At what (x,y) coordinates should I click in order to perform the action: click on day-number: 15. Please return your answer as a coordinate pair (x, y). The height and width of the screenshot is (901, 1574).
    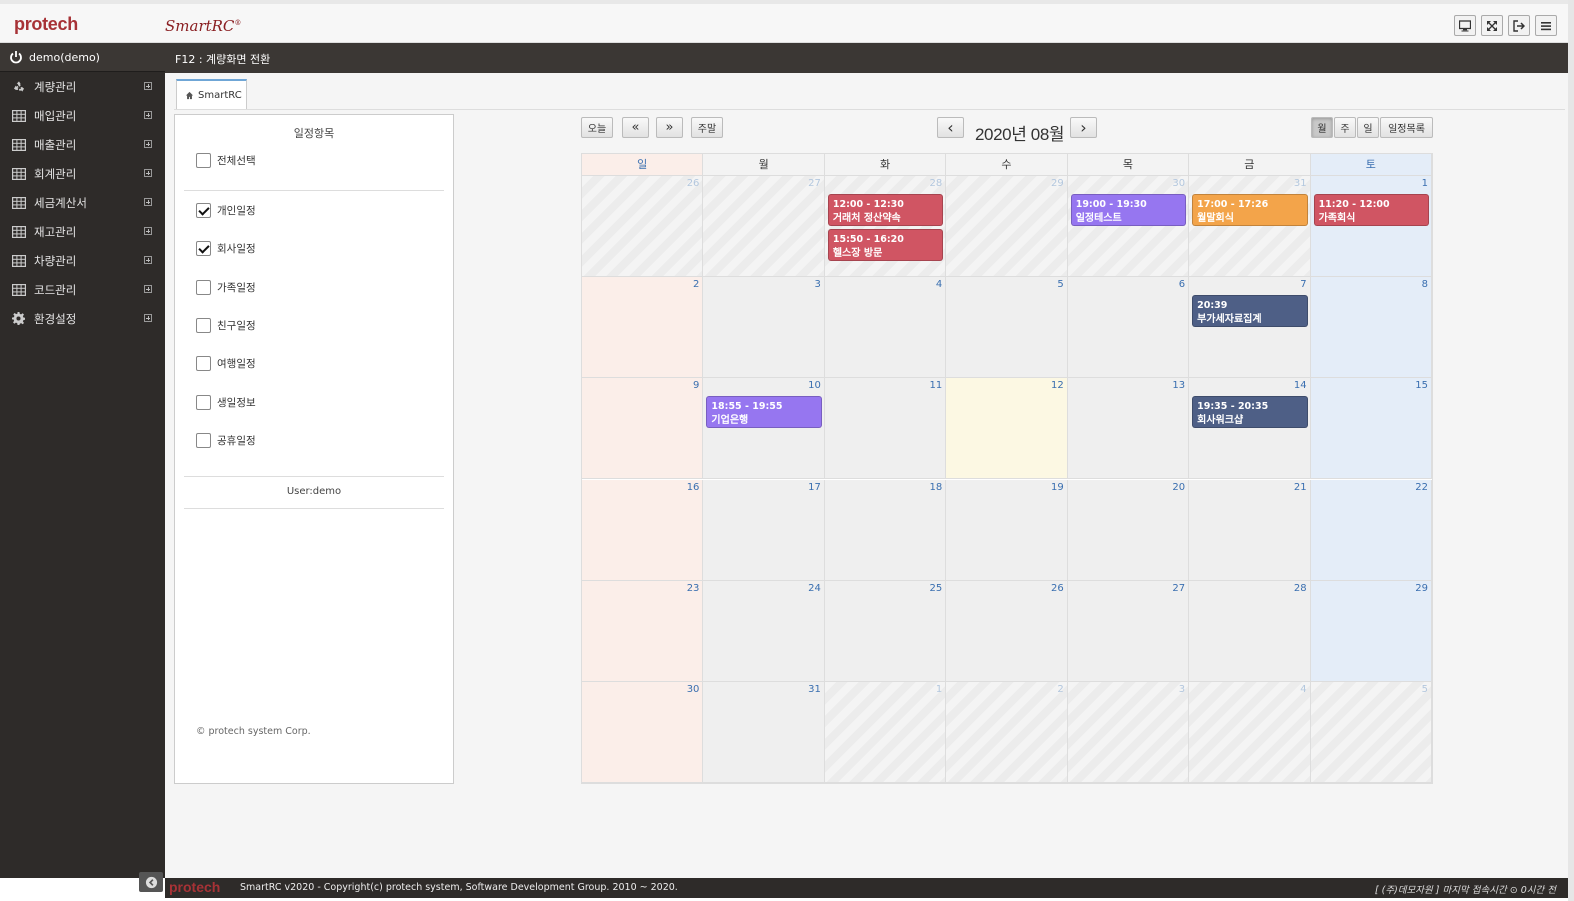
    Looking at the image, I should click on (1421, 385).